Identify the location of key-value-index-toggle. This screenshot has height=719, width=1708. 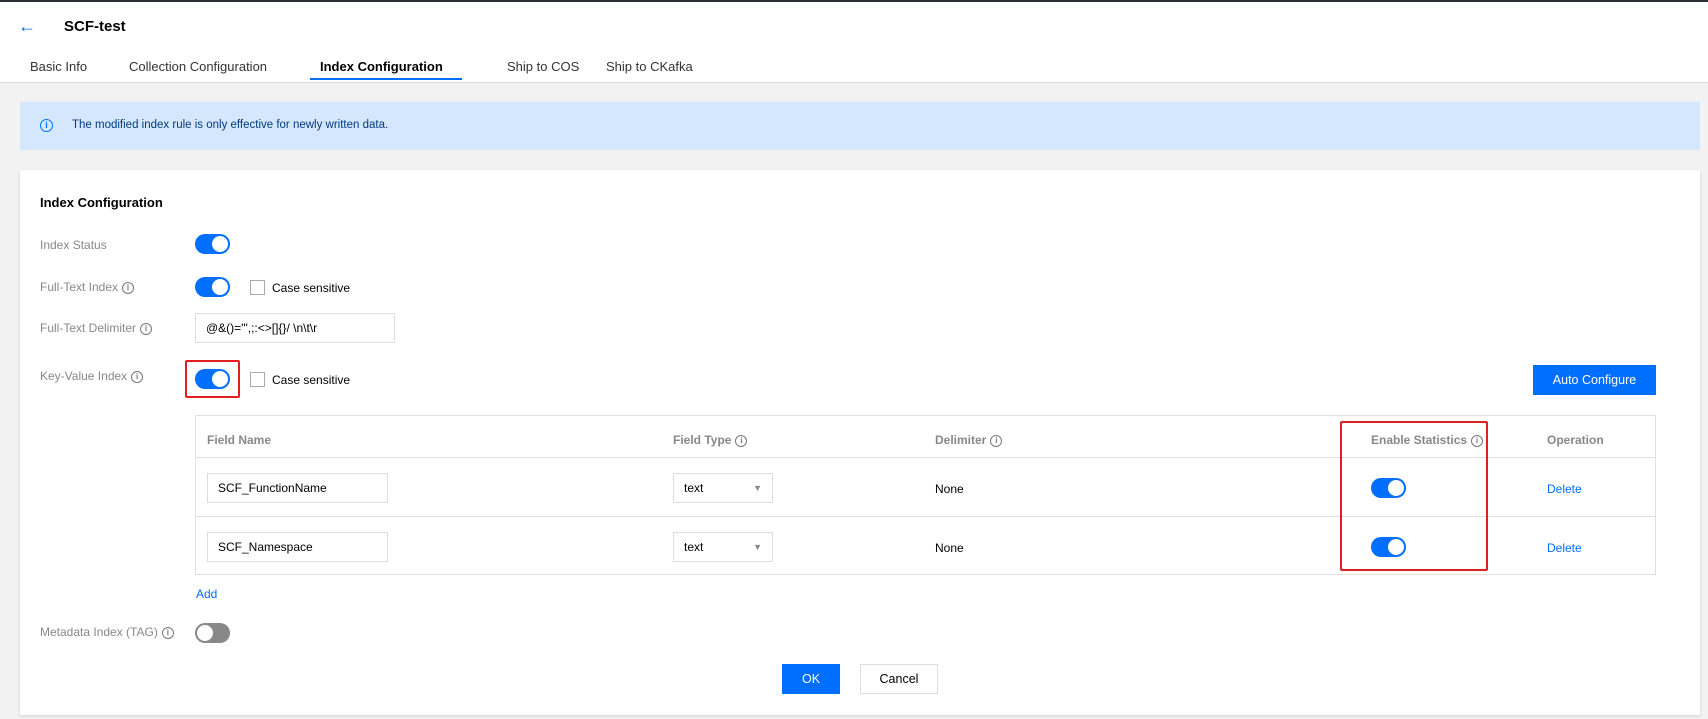
(212, 379).